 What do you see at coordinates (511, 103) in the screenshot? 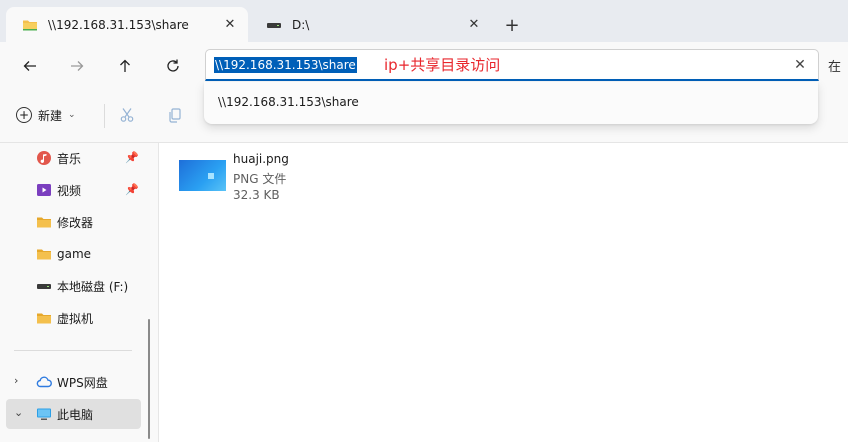
I see `address-suggestions: \\192.168.31.153\share` at bounding box center [511, 103].